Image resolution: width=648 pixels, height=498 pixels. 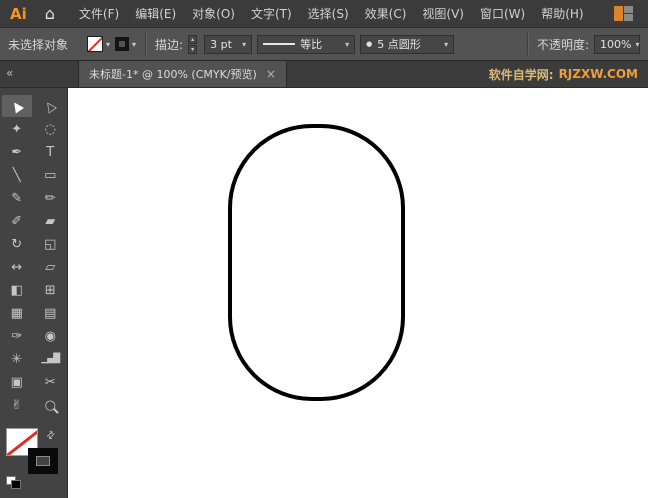 I want to click on opacity-group: 不透明度: 100% ▾, so click(x=581, y=44).